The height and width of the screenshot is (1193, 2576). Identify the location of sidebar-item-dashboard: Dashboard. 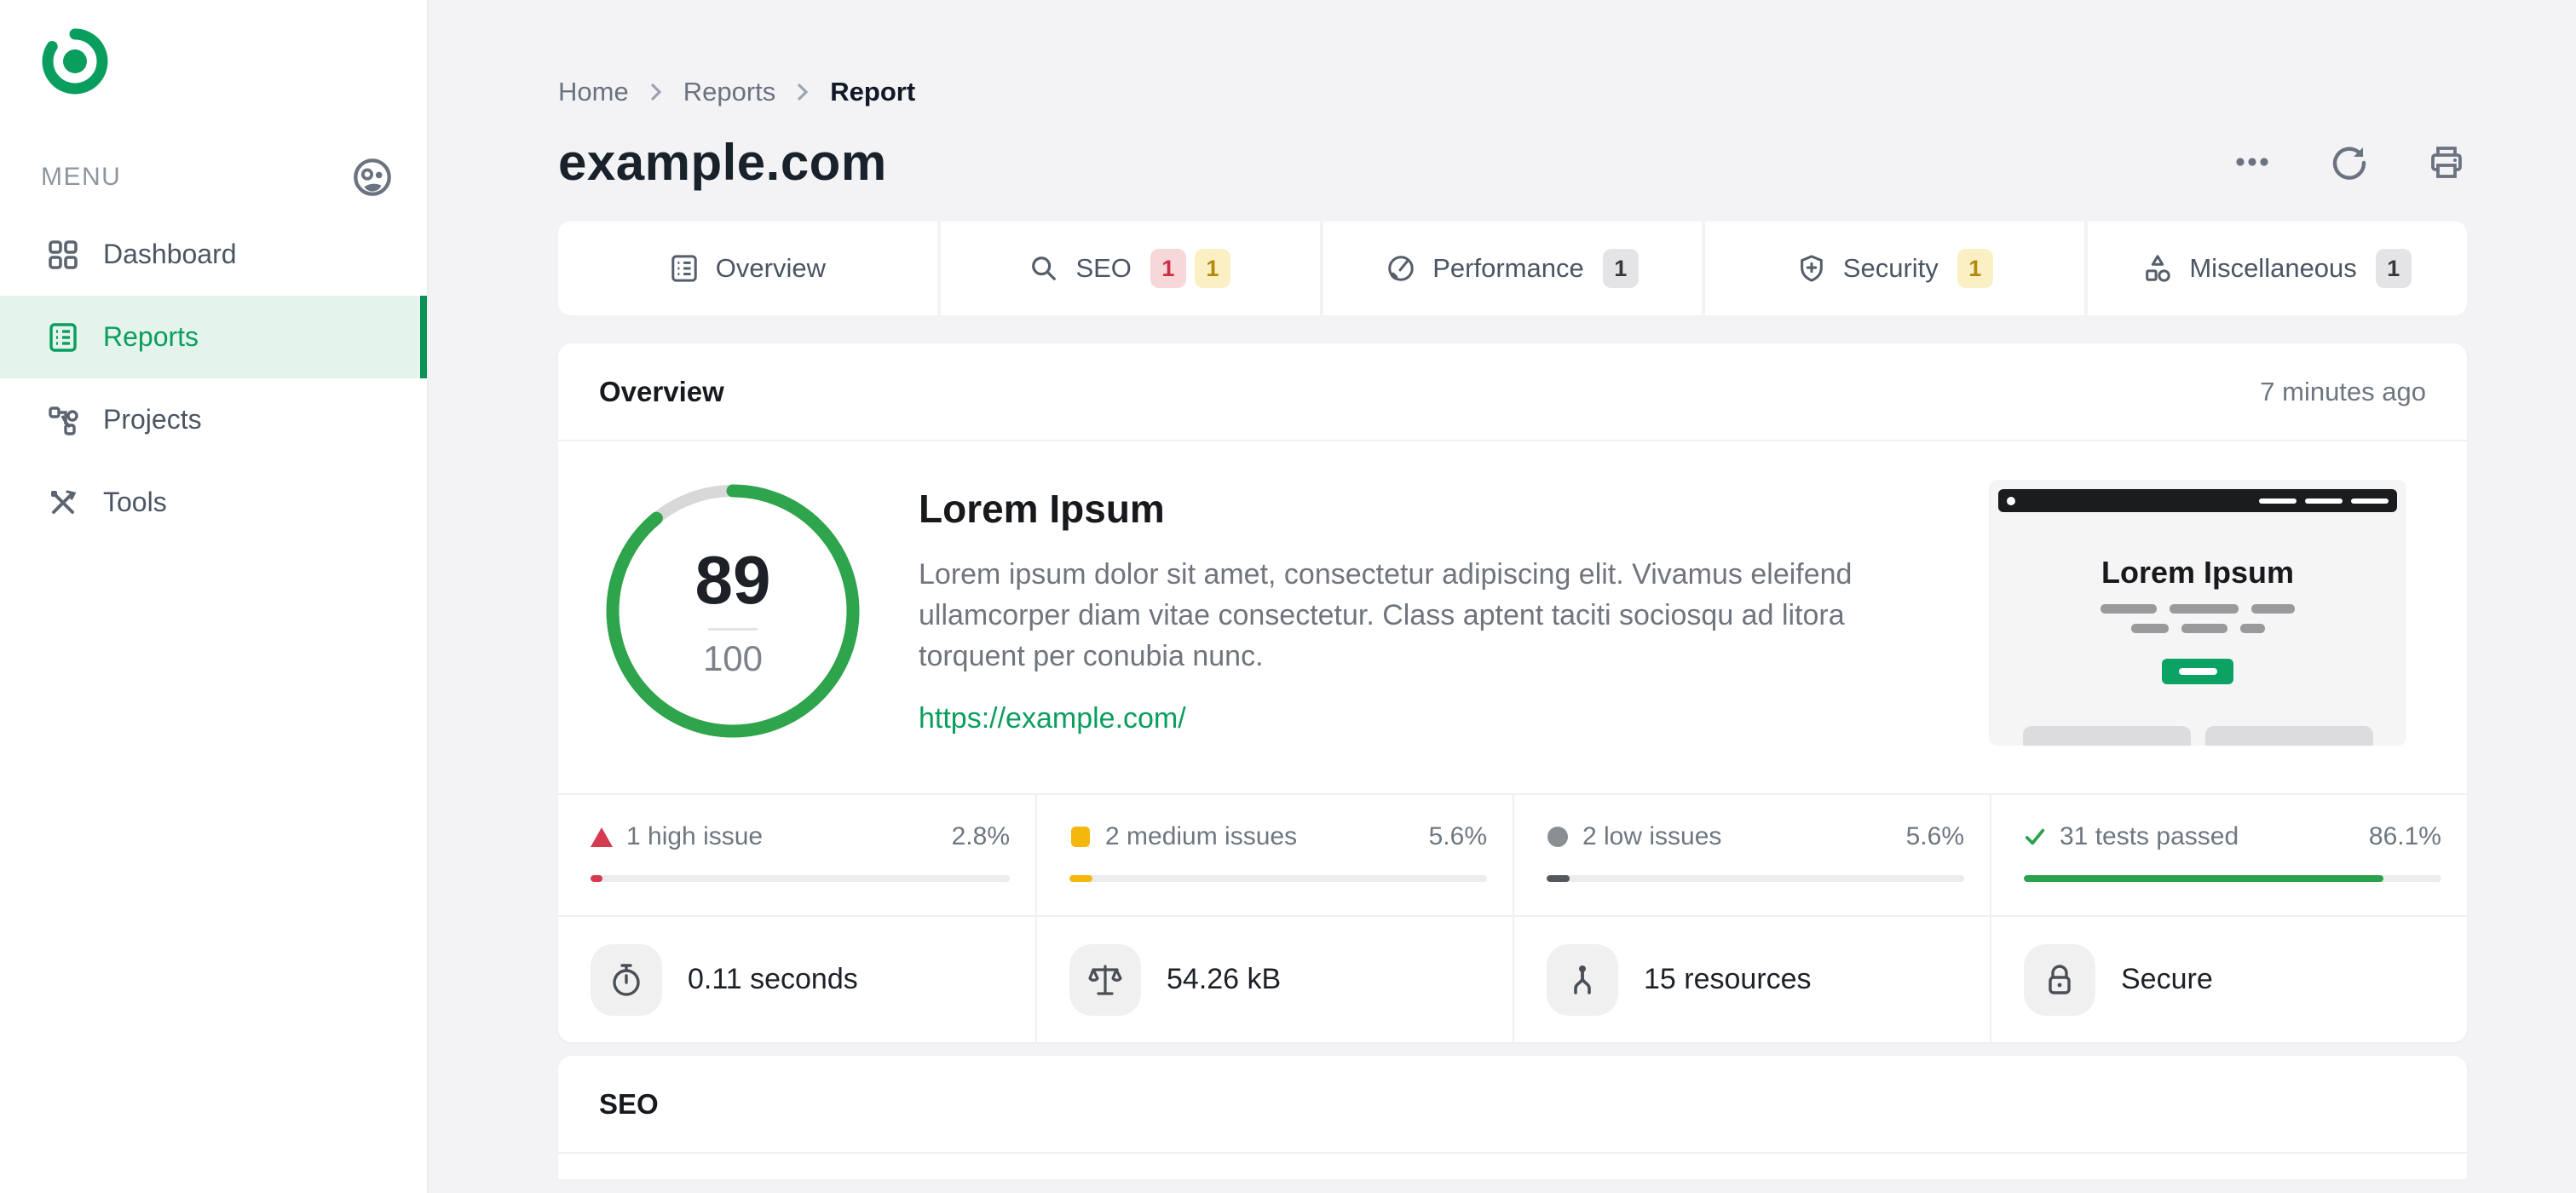
(213, 254).